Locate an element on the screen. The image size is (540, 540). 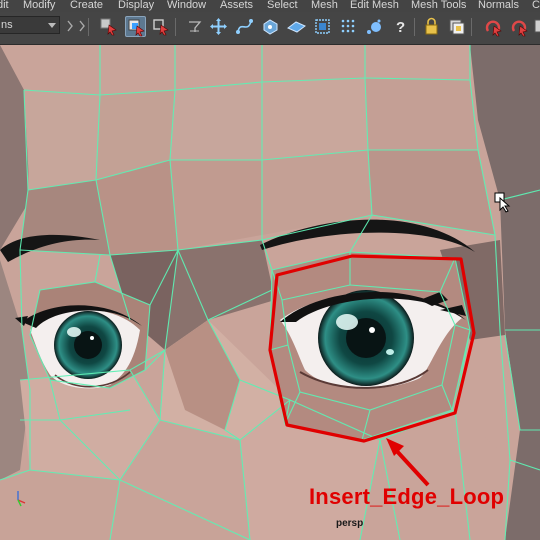
menu-create: Create is located at coordinates (86, 6).